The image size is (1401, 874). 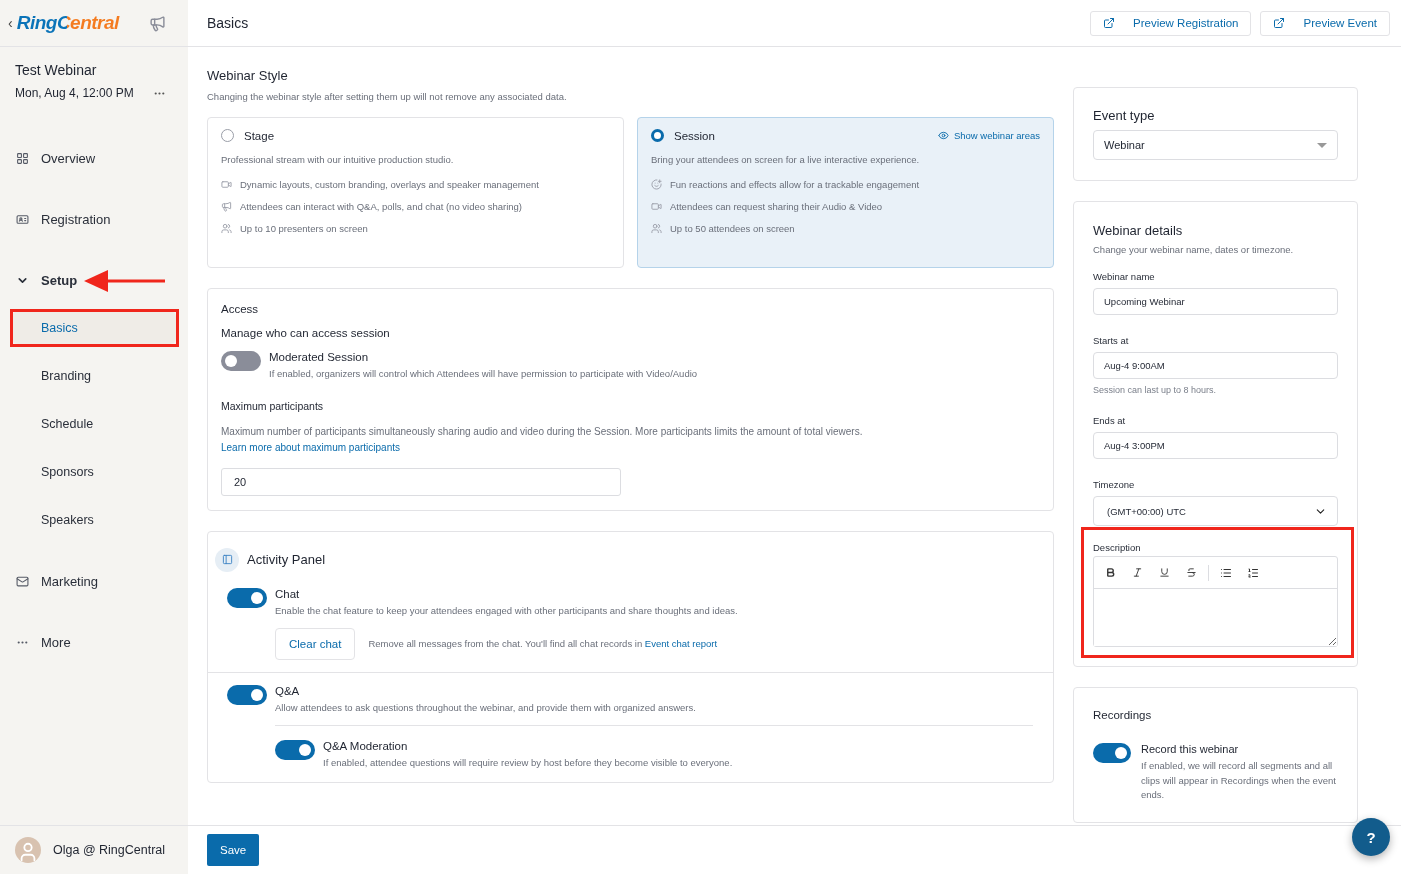 What do you see at coordinates (94, 519) in the screenshot?
I see `nav-subitem: Speakers` at bounding box center [94, 519].